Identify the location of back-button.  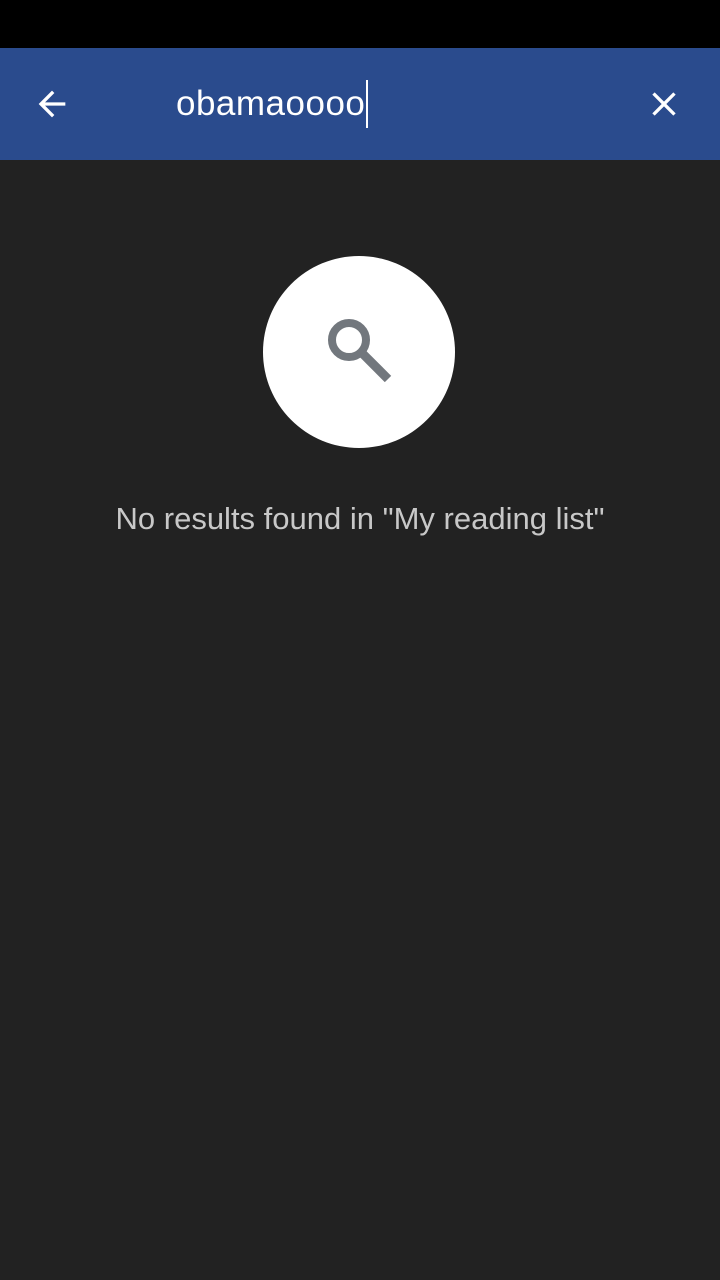
(52, 104).